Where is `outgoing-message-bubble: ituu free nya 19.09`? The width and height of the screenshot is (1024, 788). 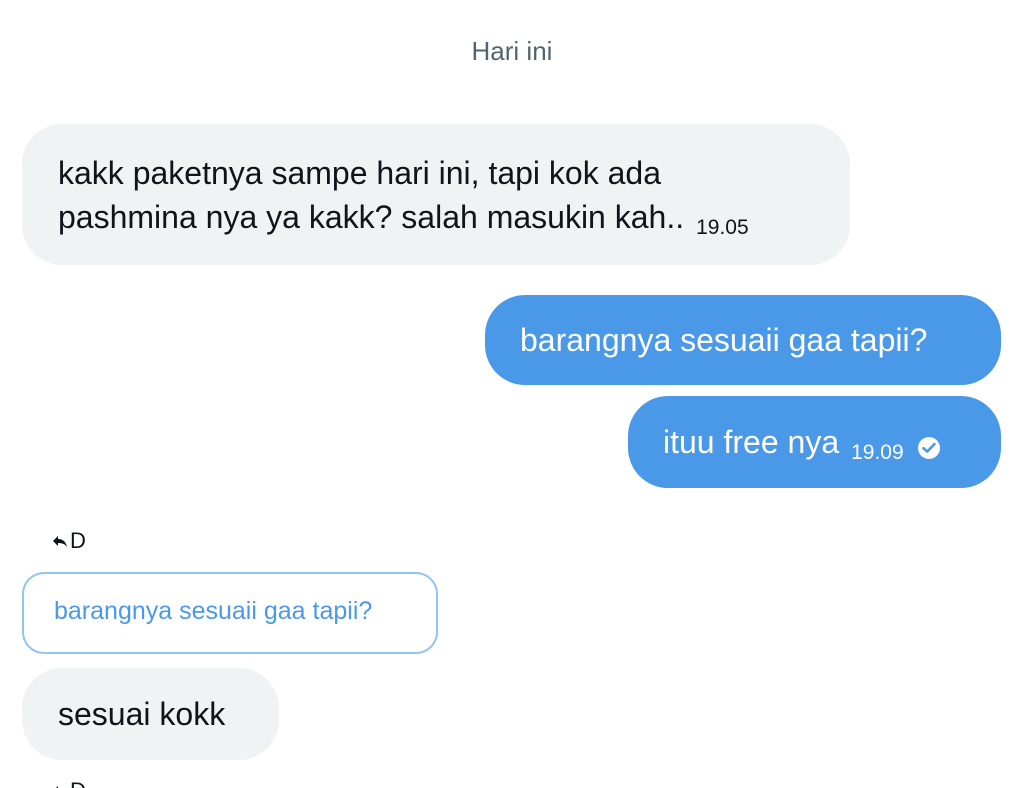
outgoing-message-bubble: ituu free nya 19.09 is located at coordinates (814, 442).